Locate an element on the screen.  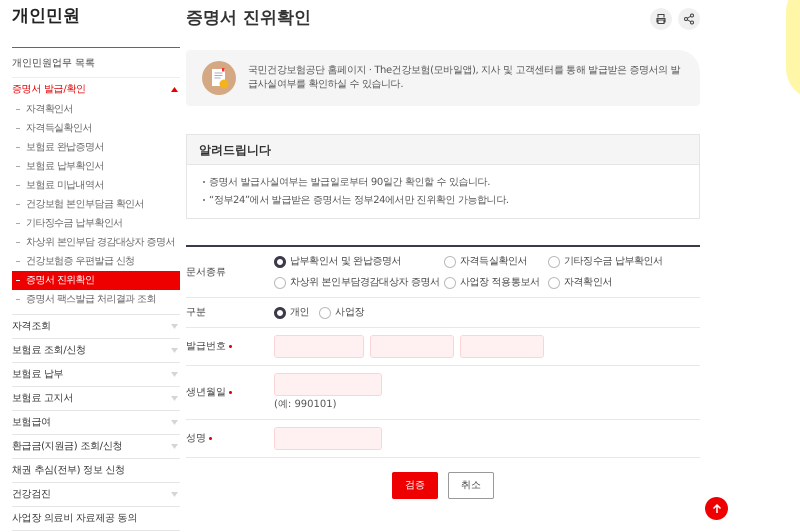
document-coin-icon is located at coordinates (219, 78).